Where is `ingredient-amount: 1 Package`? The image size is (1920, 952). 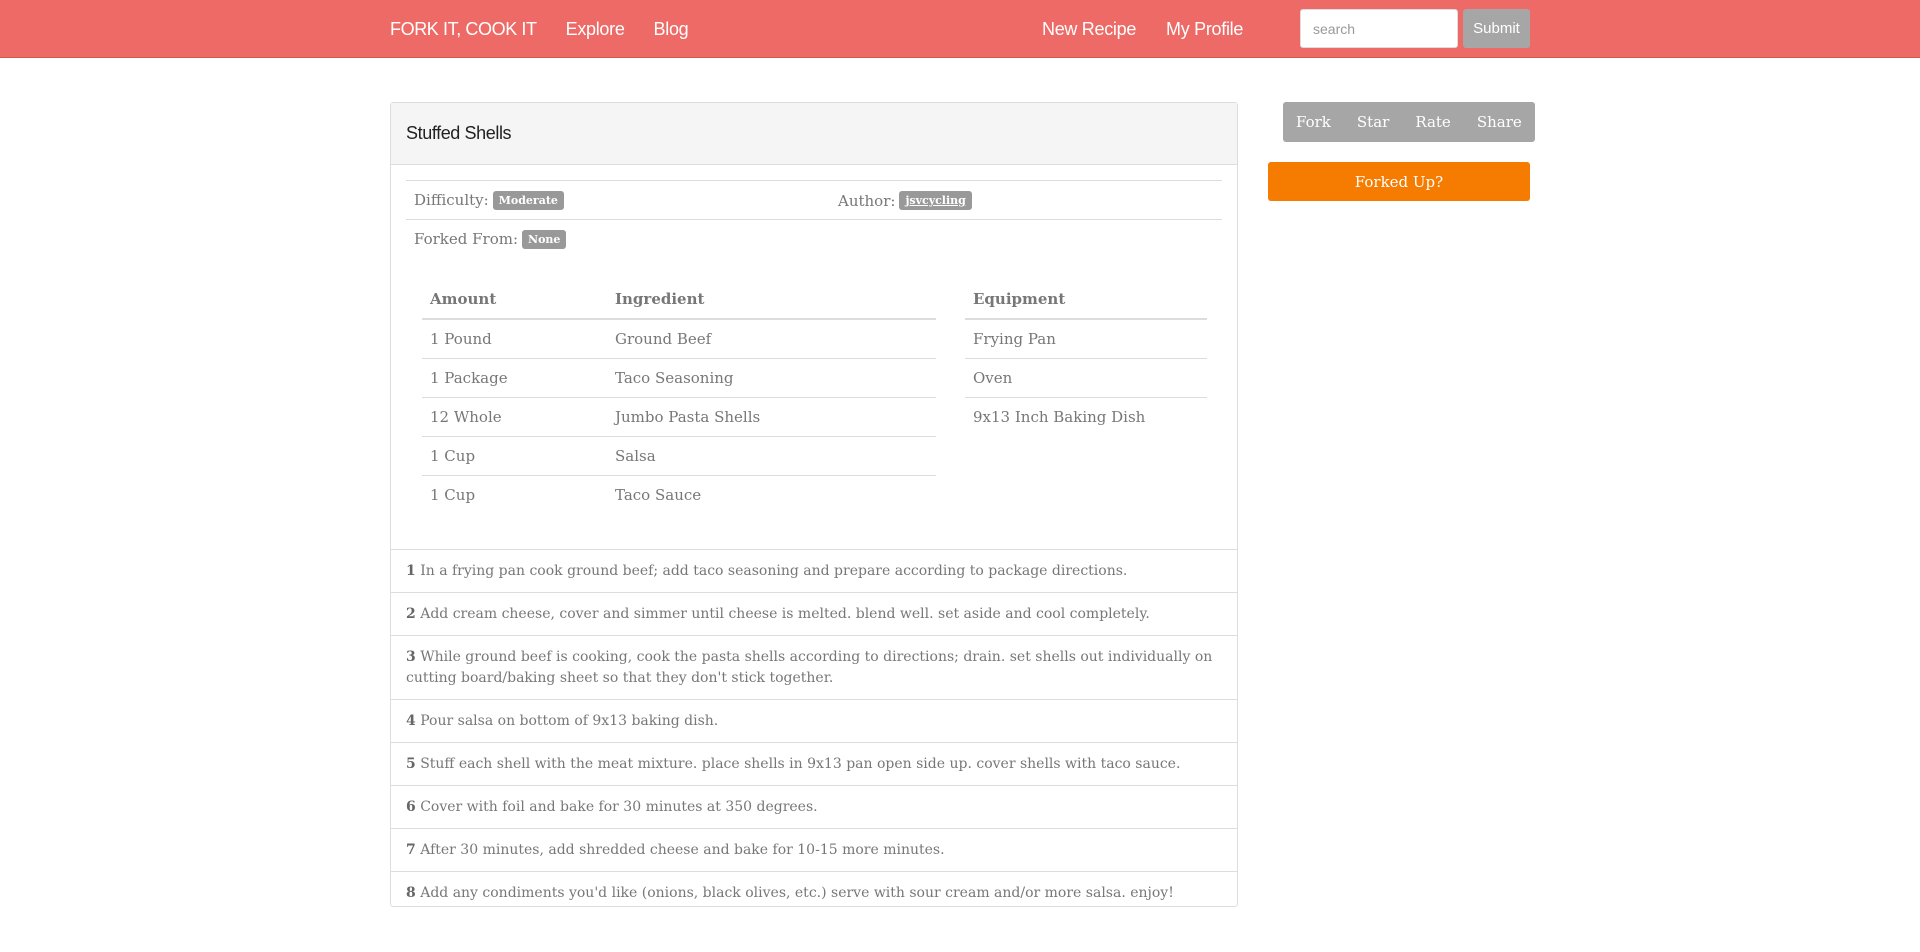 ingredient-amount: 1 Package is located at coordinates (514, 377).